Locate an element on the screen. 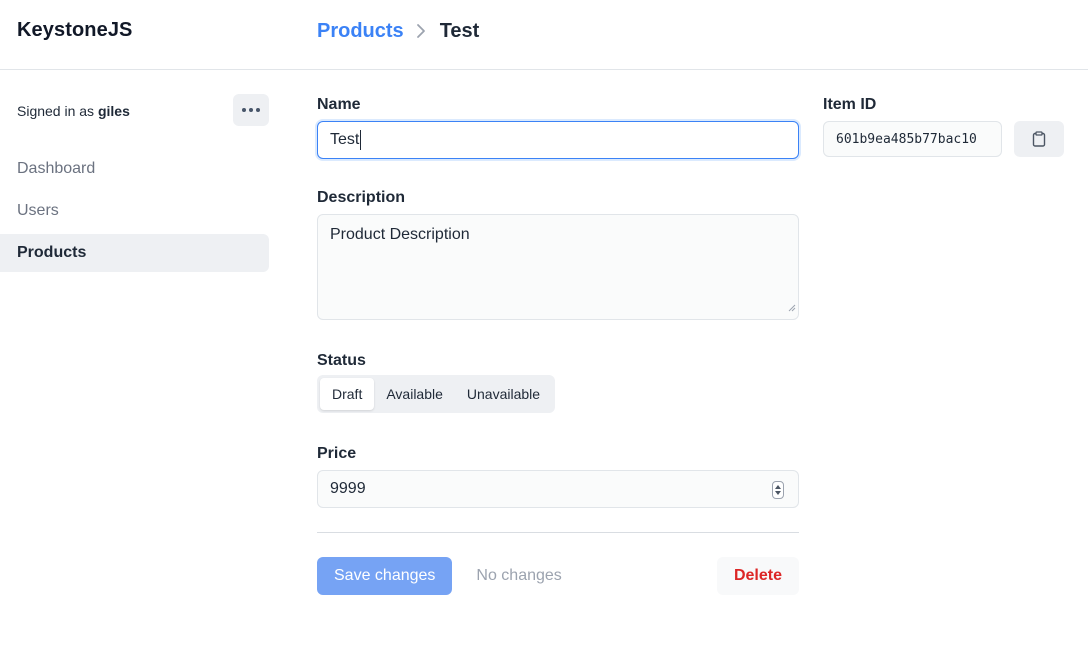 This screenshot has width=1088, height=665. save-button: Save changes is located at coordinates (385, 576).